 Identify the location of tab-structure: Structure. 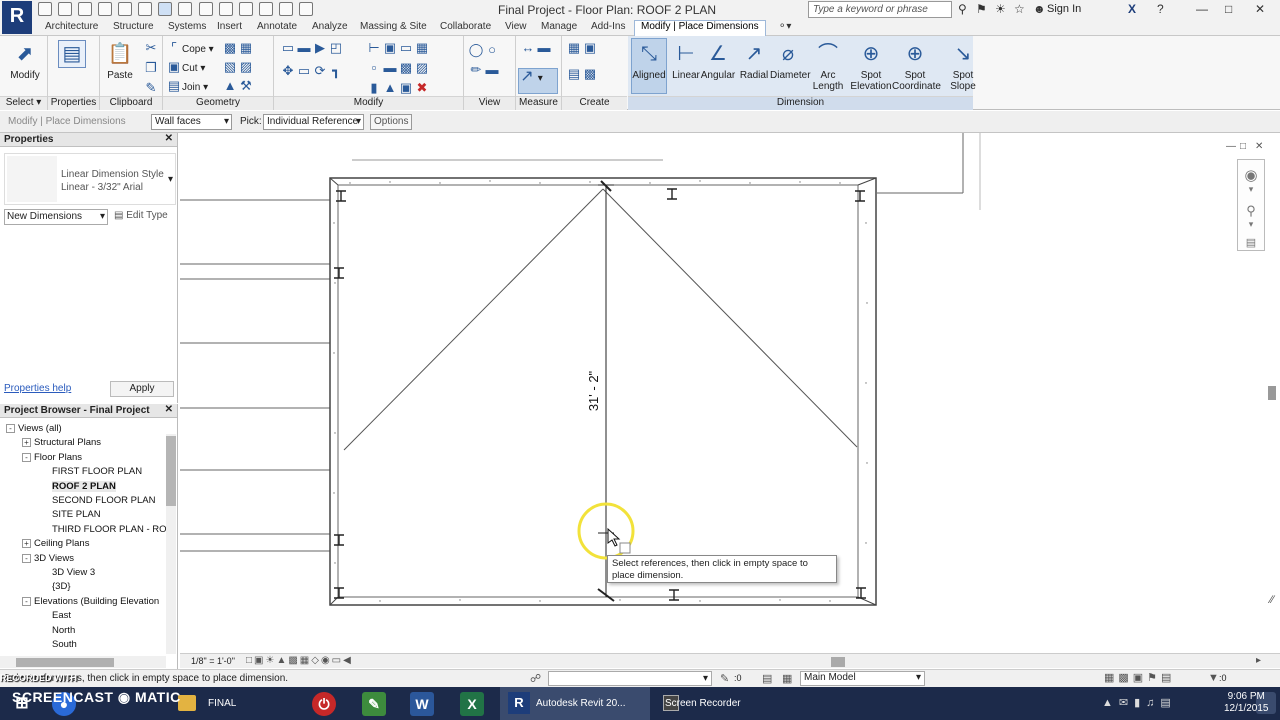
(133, 26).